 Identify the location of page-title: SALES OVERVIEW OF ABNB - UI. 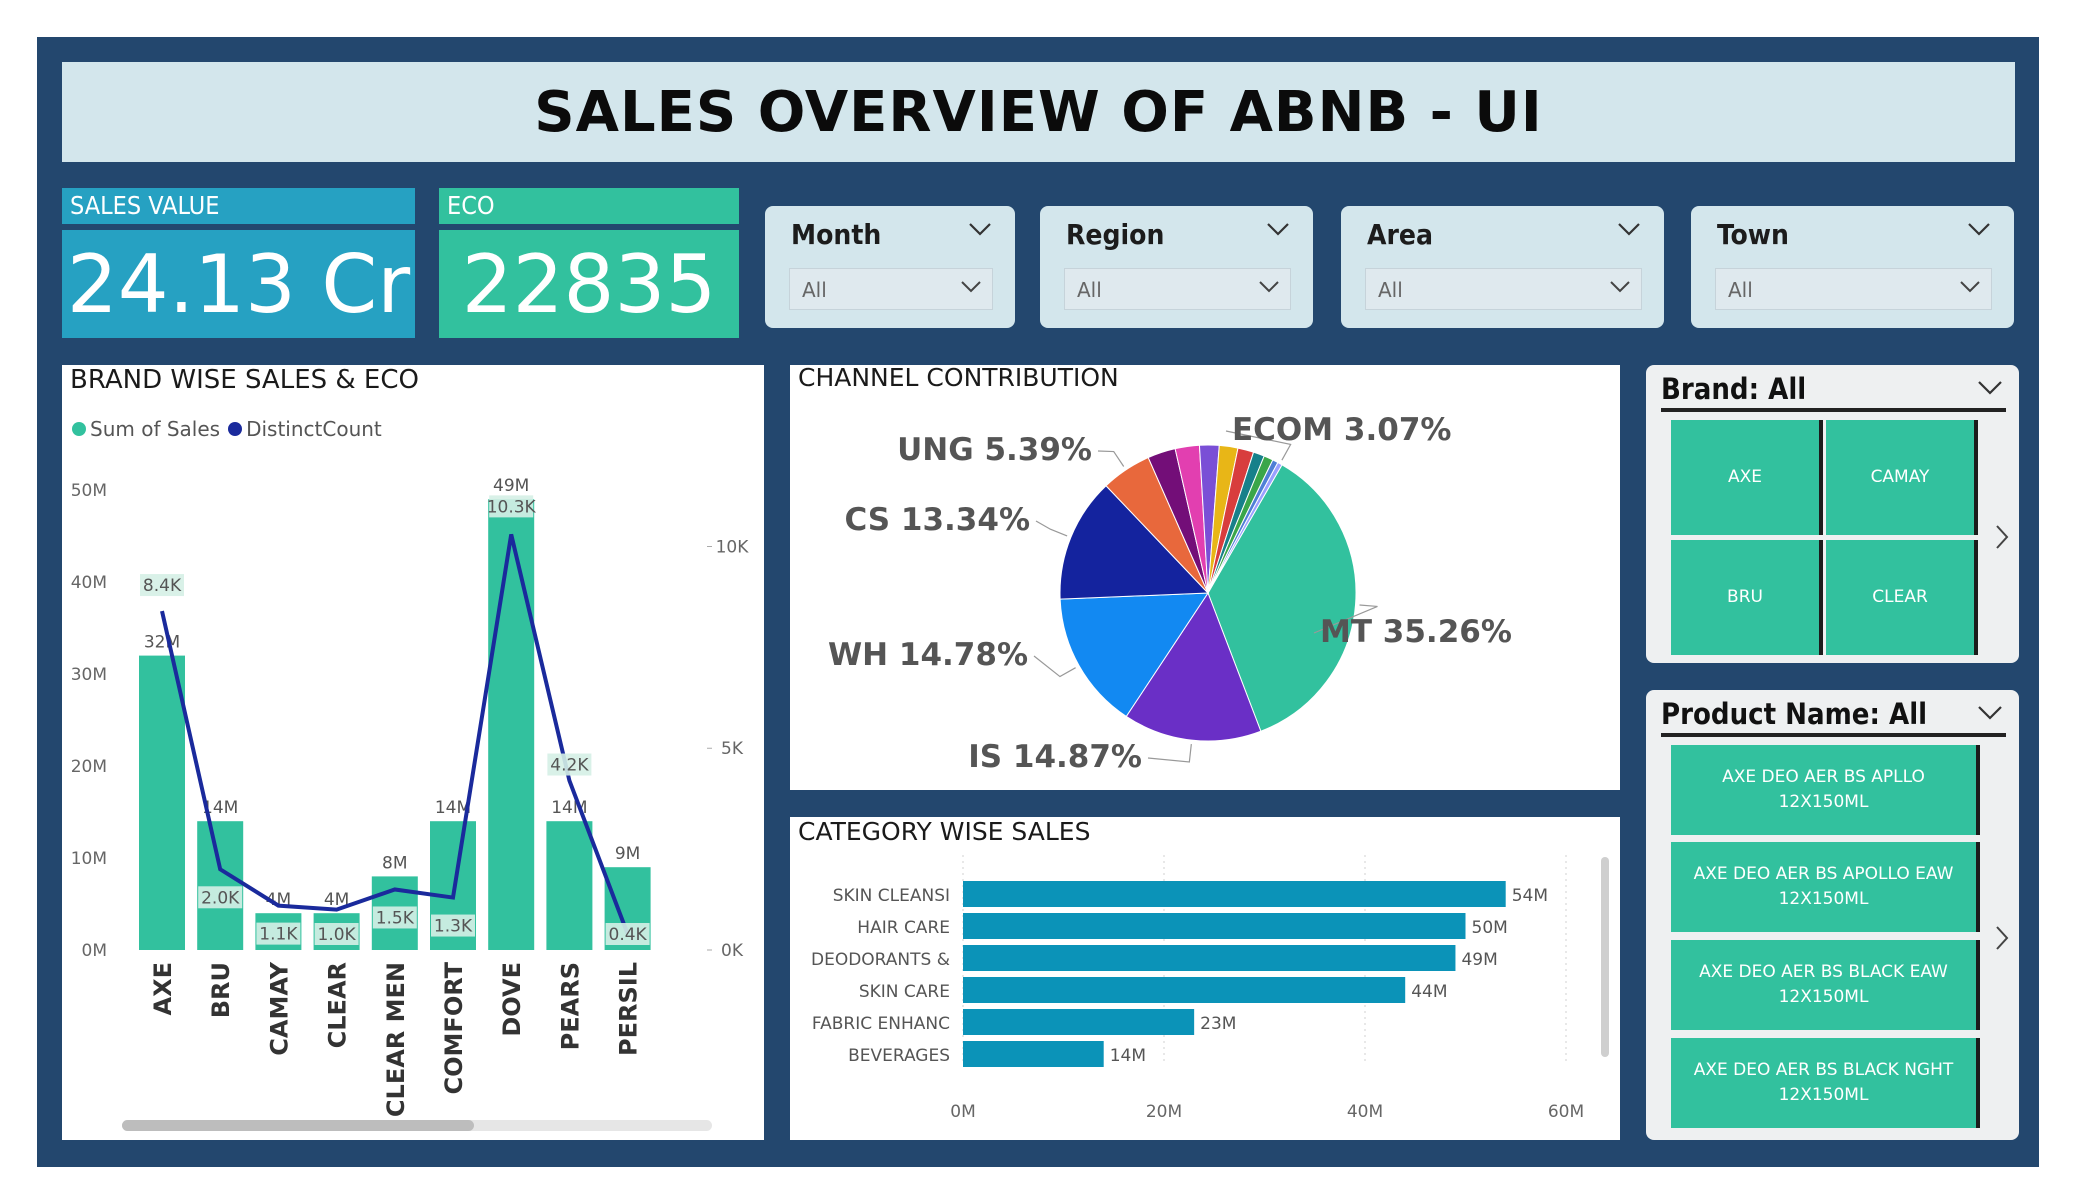
(1038, 112).